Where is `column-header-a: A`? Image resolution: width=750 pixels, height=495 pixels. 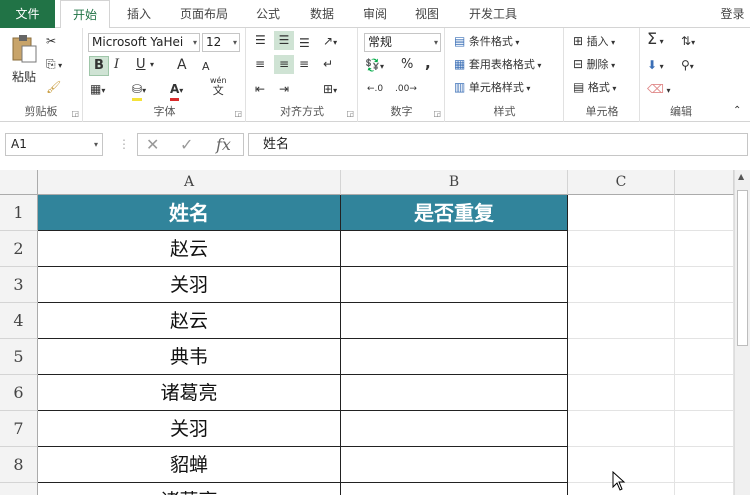
column-header-a: A is located at coordinates (189, 182).